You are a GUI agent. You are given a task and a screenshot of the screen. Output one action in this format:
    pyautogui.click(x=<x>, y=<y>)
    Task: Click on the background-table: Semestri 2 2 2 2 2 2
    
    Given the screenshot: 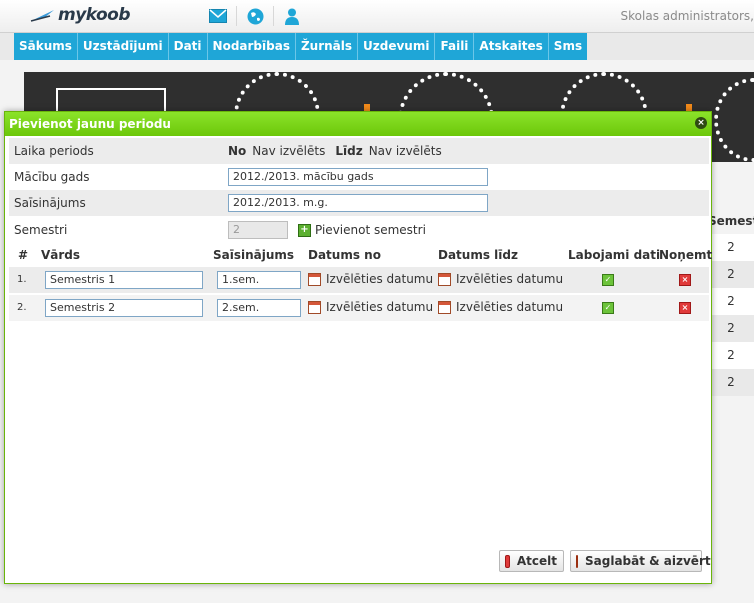 What is the action you would take?
    pyautogui.click(x=731, y=302)
    